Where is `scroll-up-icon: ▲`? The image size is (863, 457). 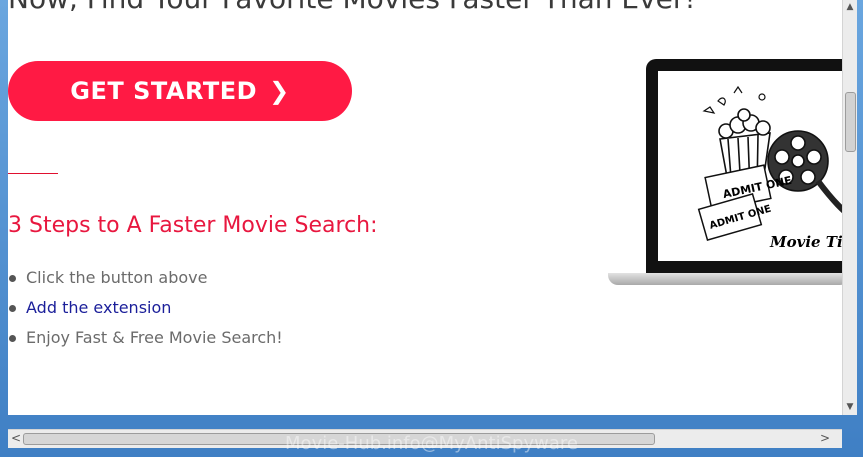
scroll-up-icon: ▲ is located at coordinates (850, 7).